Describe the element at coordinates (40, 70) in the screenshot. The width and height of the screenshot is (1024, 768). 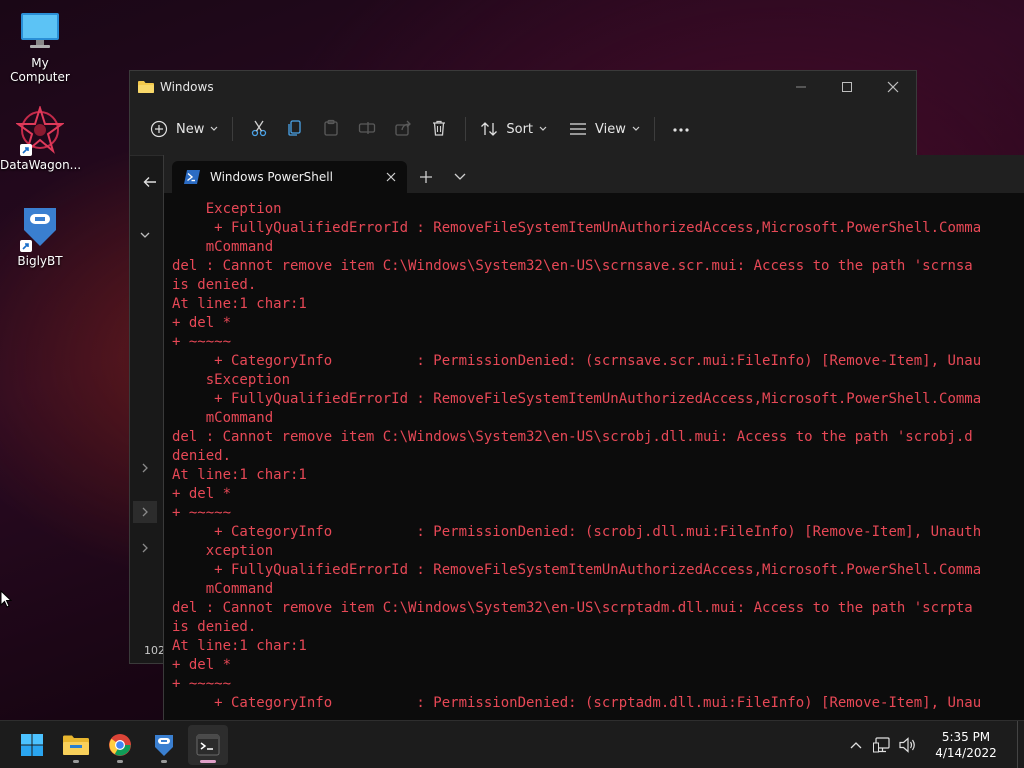
I see `desktop-icon-label: My Computer` at that location.